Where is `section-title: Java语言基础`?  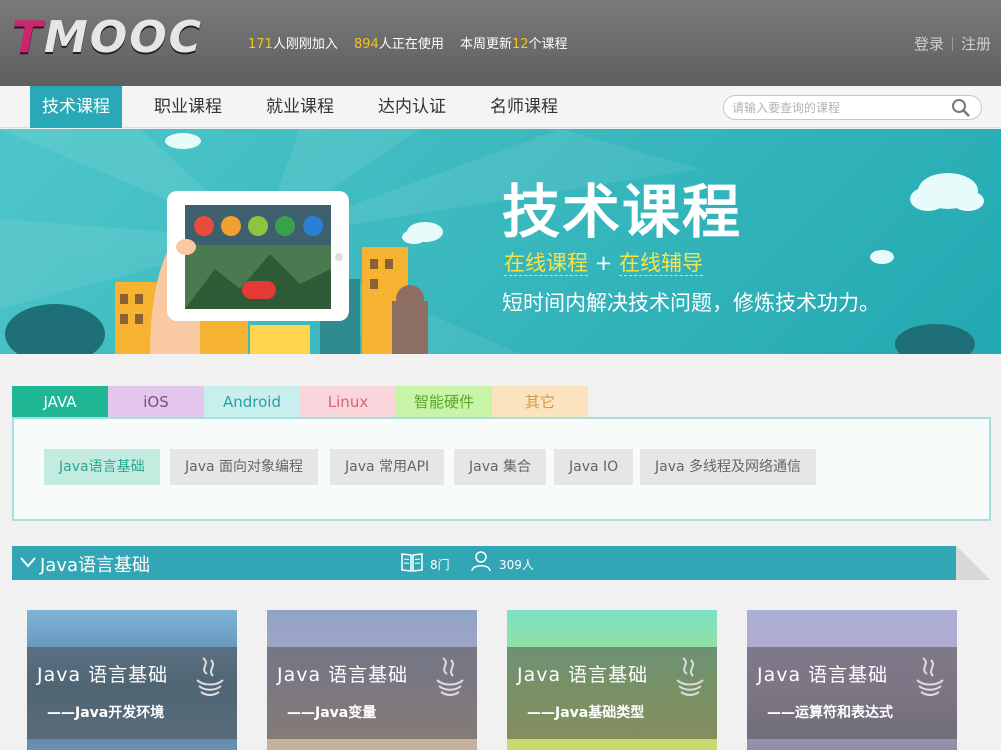 section-title: Java语言基础 is located at coordinates (95, 565).